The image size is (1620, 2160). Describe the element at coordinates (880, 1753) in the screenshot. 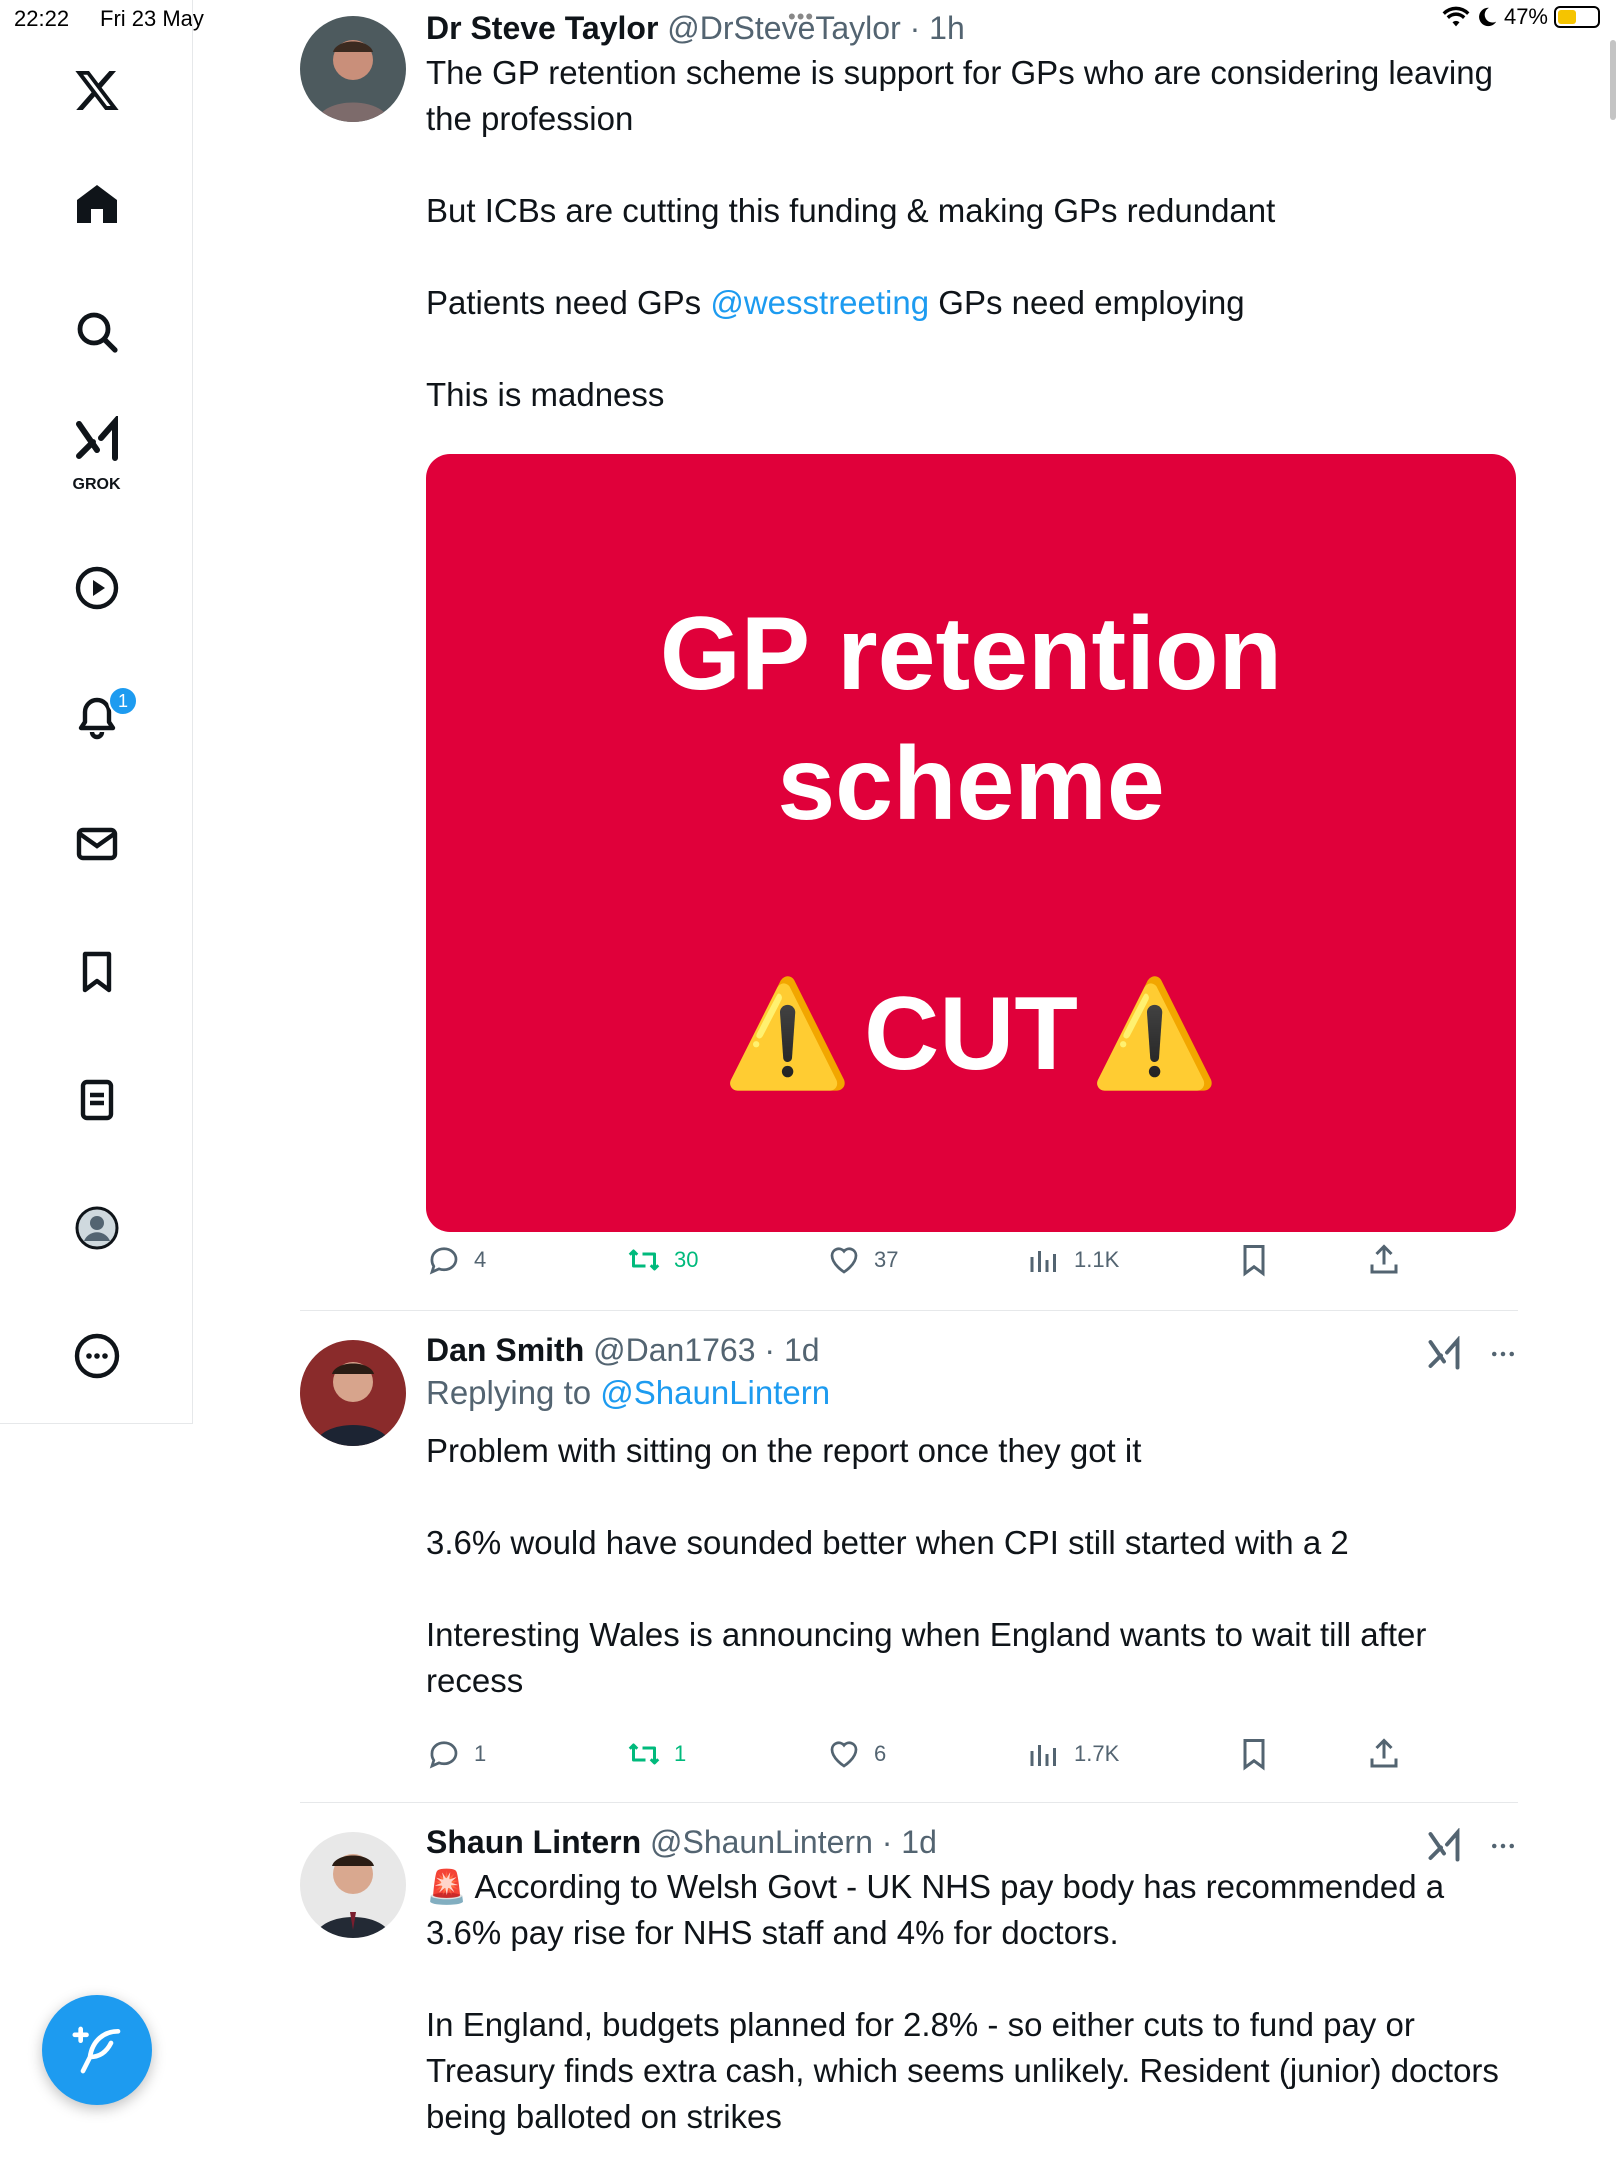

I see `like-count: 6` at that location.